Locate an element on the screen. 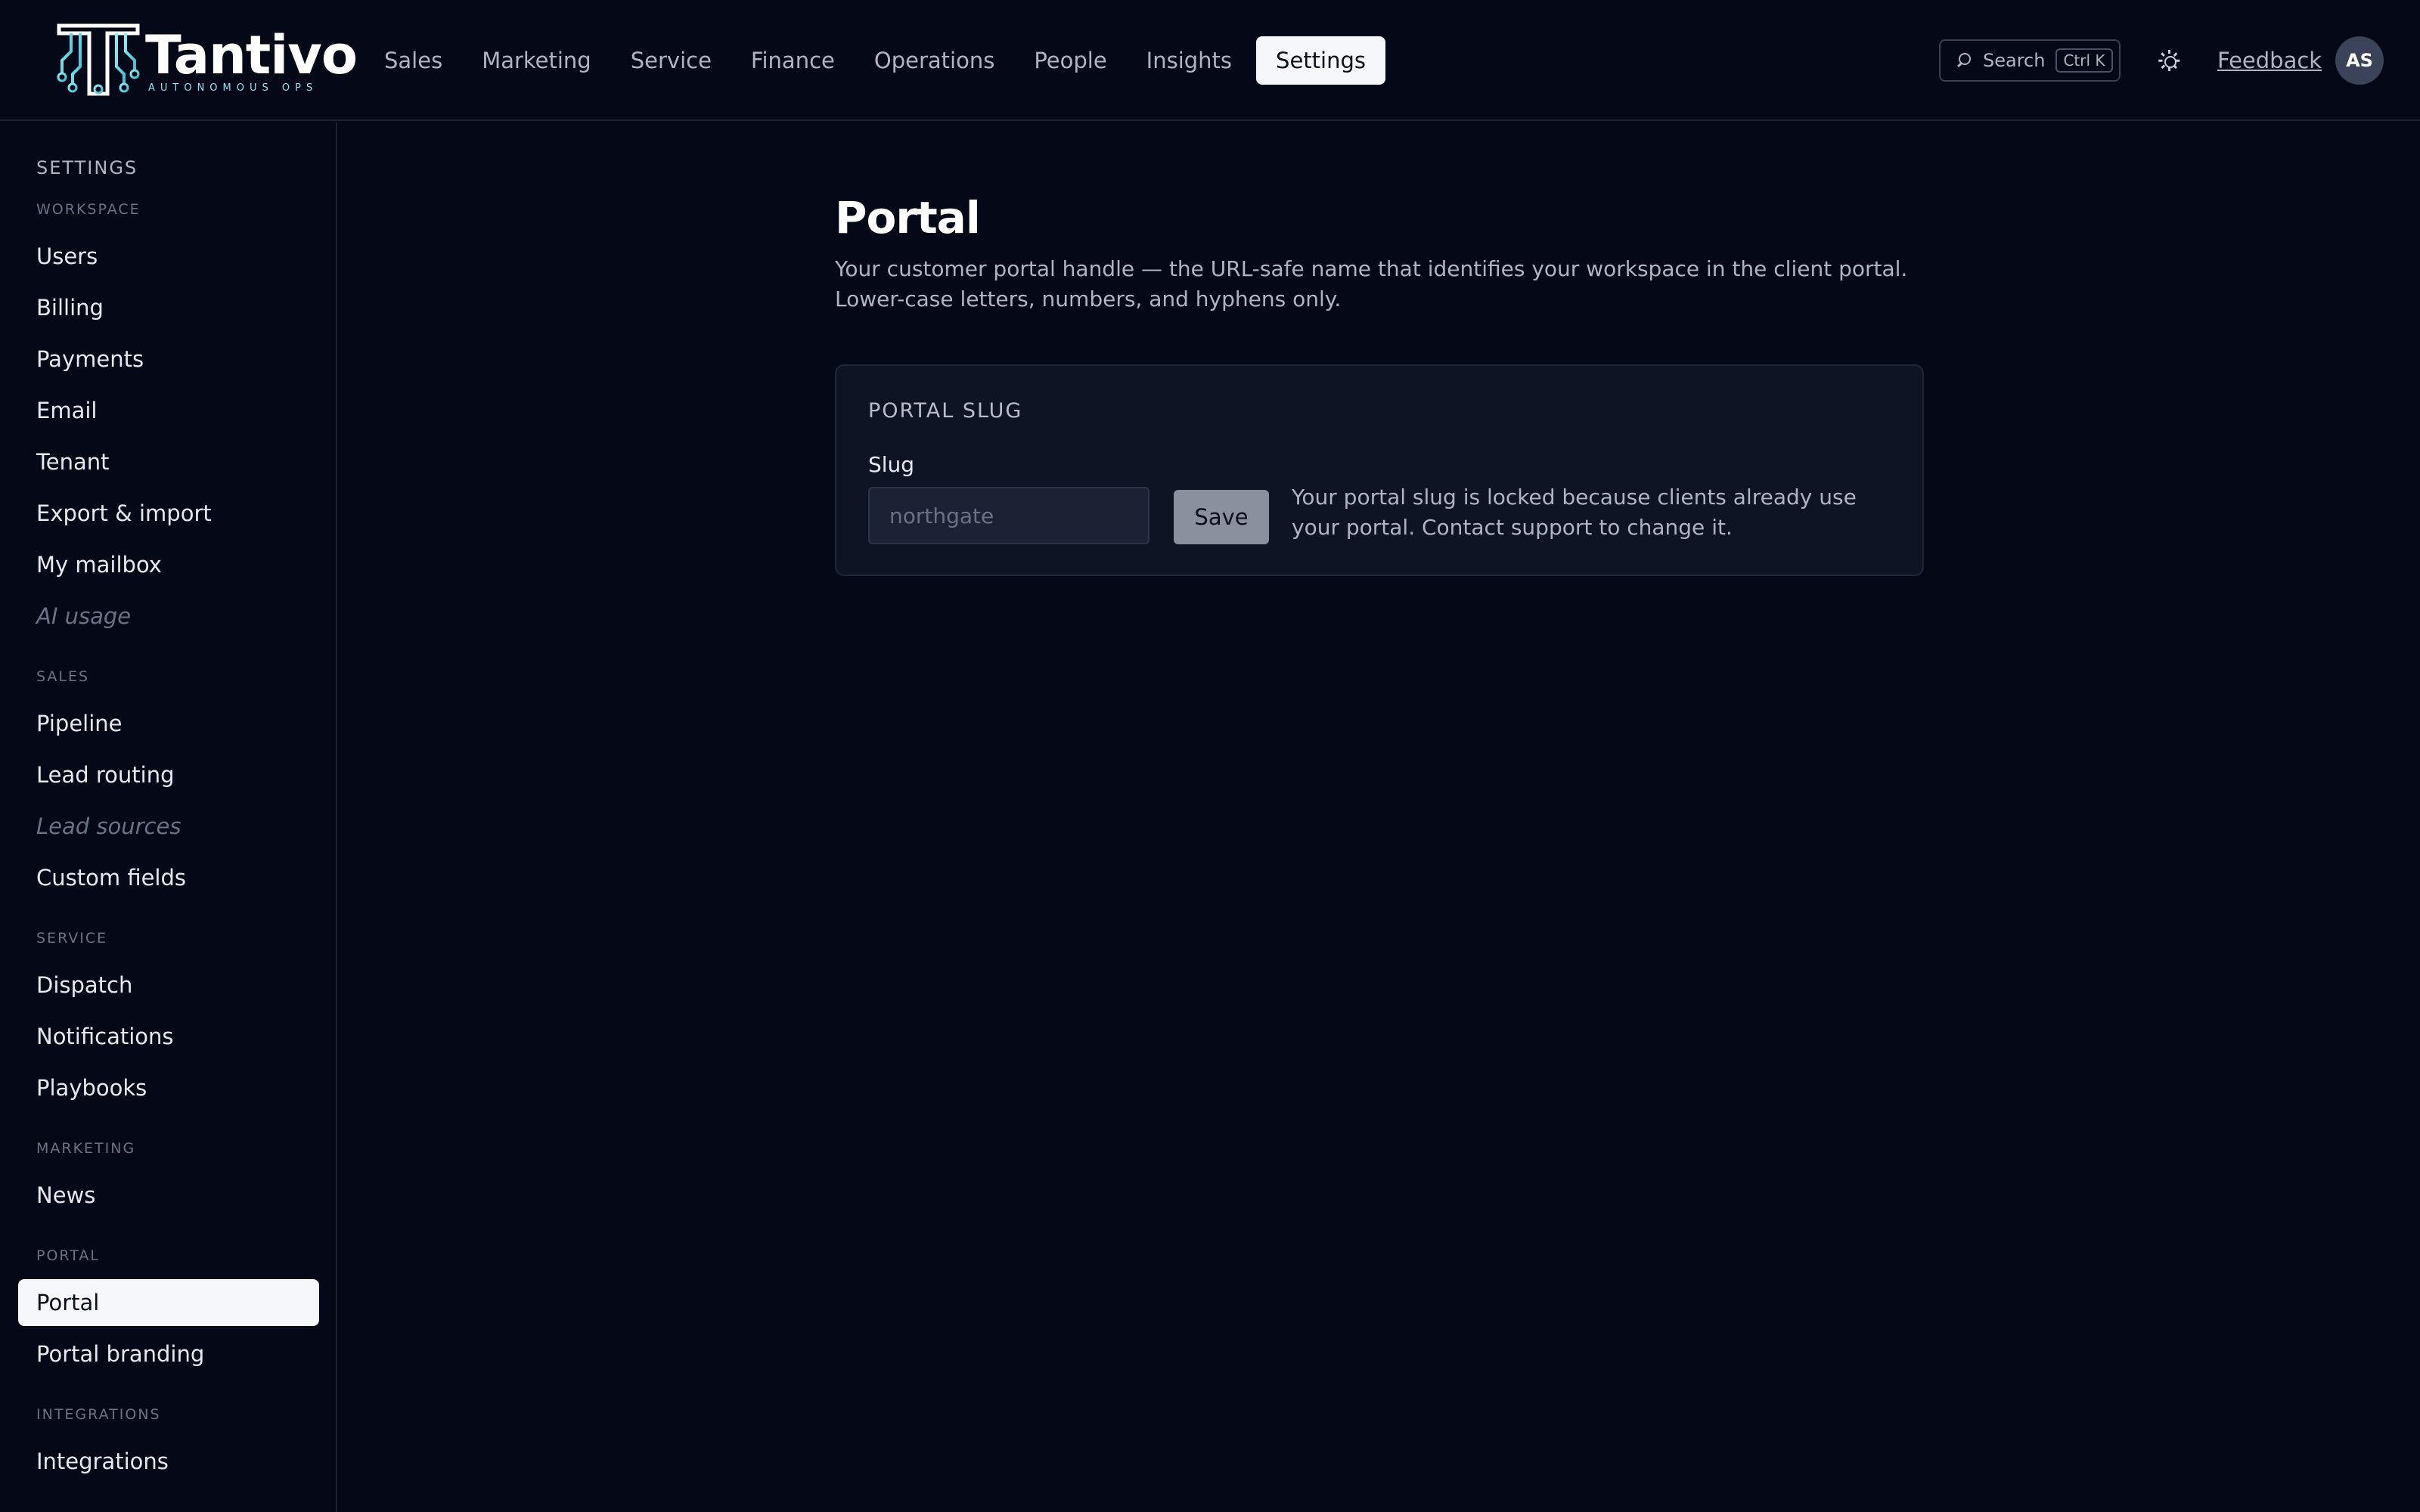 This screenshot has height=1512, width=2420. nav-finance: Finance is located at coordinates (793, 60).